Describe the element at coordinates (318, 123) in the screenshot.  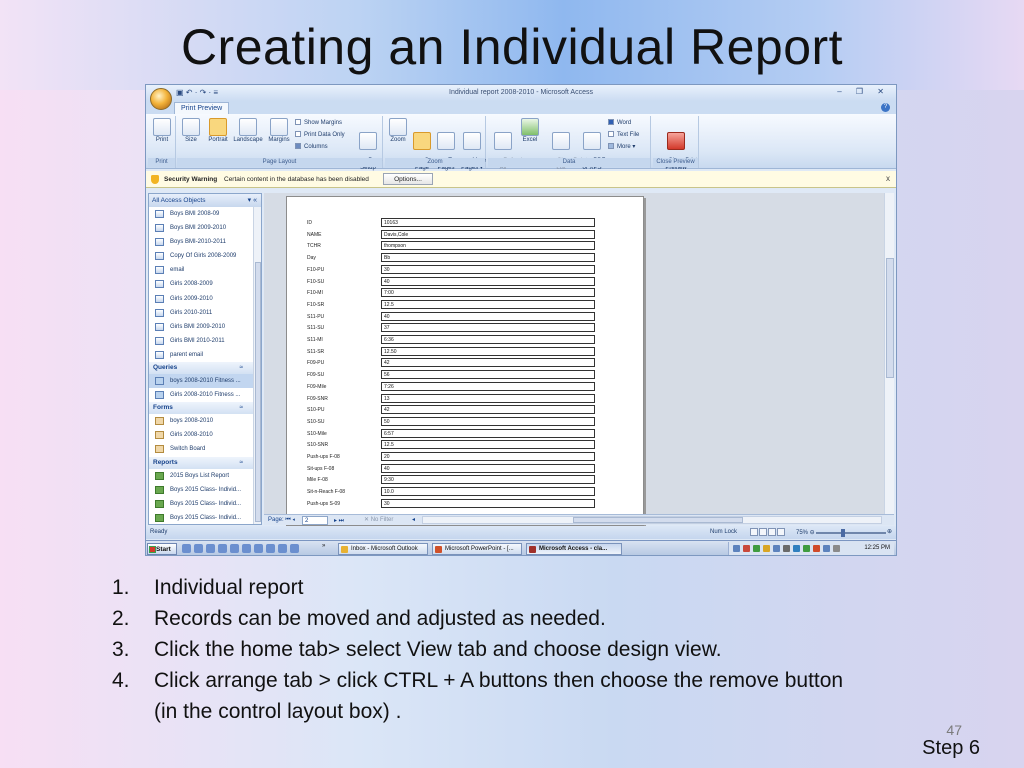
I see `show-margins-option: Show Margins` at that location.